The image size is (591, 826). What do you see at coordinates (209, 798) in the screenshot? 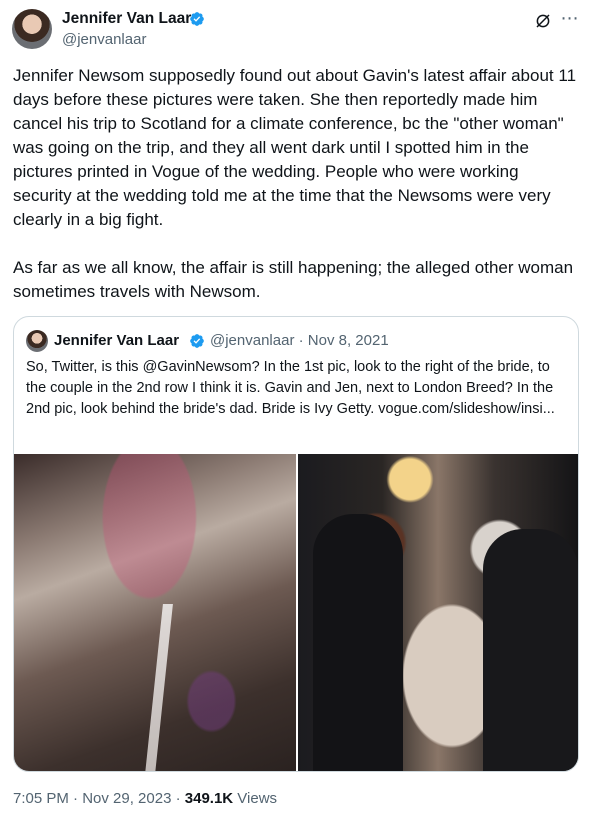
I see `views-count: 349.1K` at bounding box center [209, 798].